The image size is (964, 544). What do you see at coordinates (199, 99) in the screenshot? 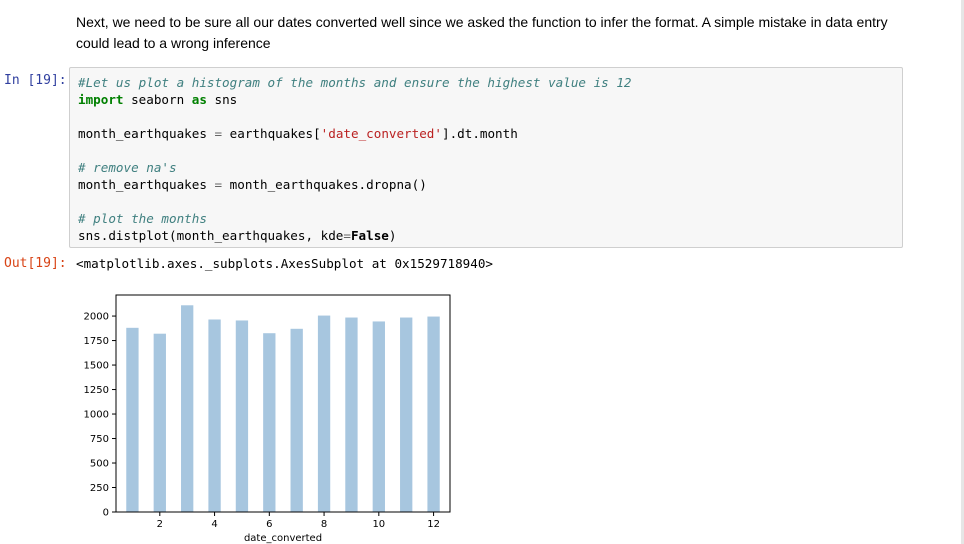
I see `code-keyword: as` at bounding box center [199, 99].